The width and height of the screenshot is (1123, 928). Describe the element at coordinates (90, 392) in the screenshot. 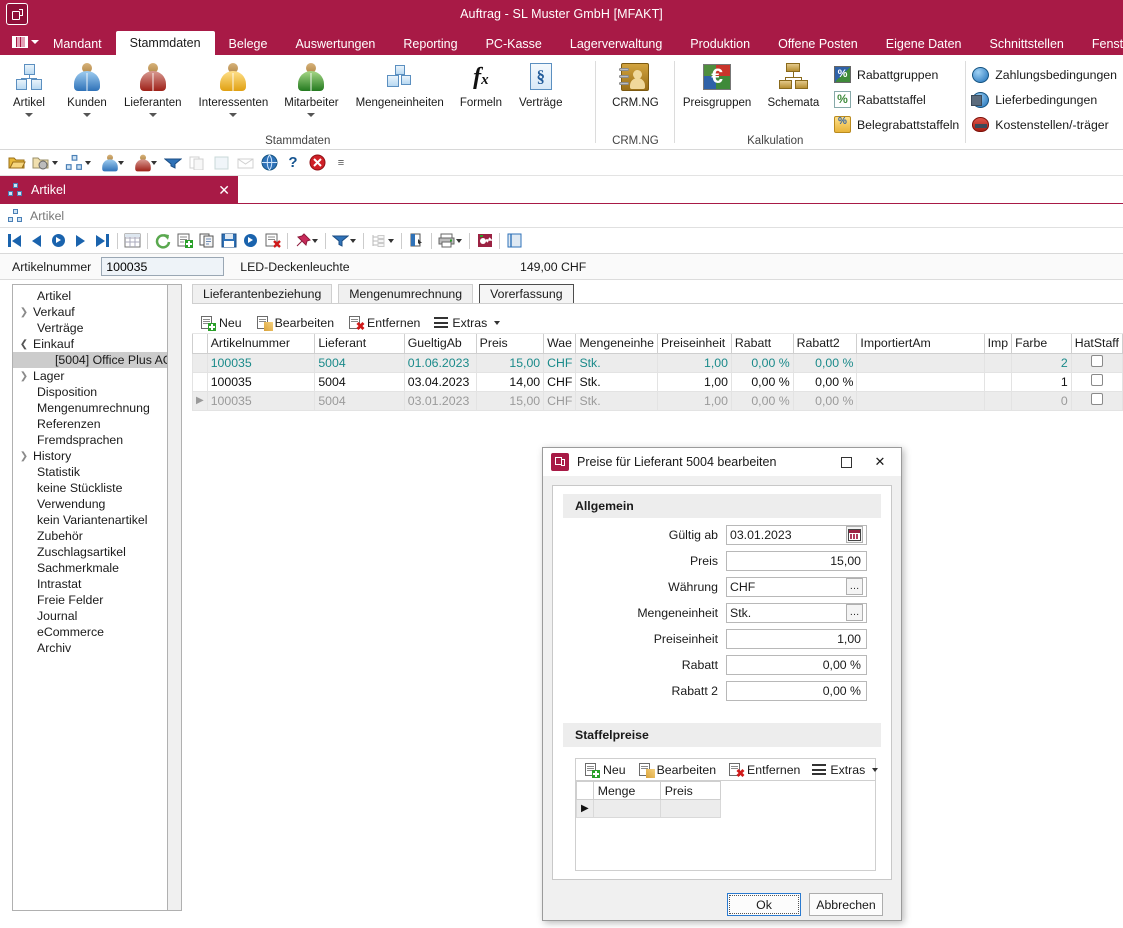

I see `tree-item-disposition: Disposition` at that location.